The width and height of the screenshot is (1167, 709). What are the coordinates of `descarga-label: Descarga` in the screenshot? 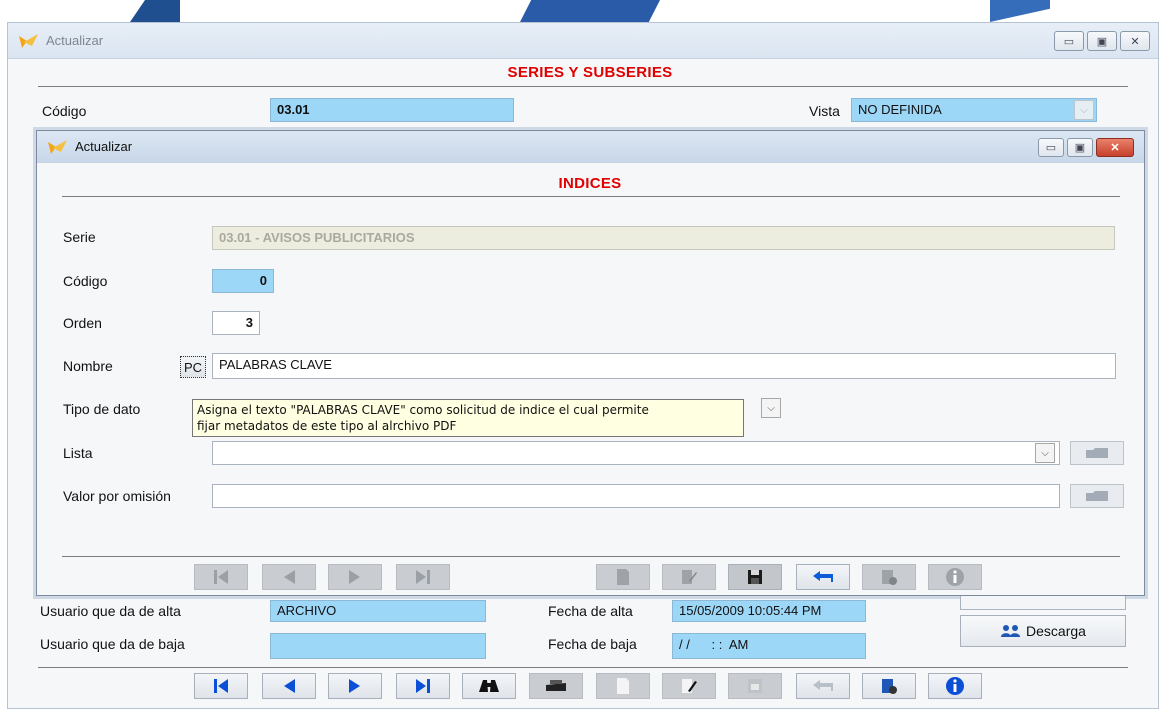 It's located at (1056, 631).